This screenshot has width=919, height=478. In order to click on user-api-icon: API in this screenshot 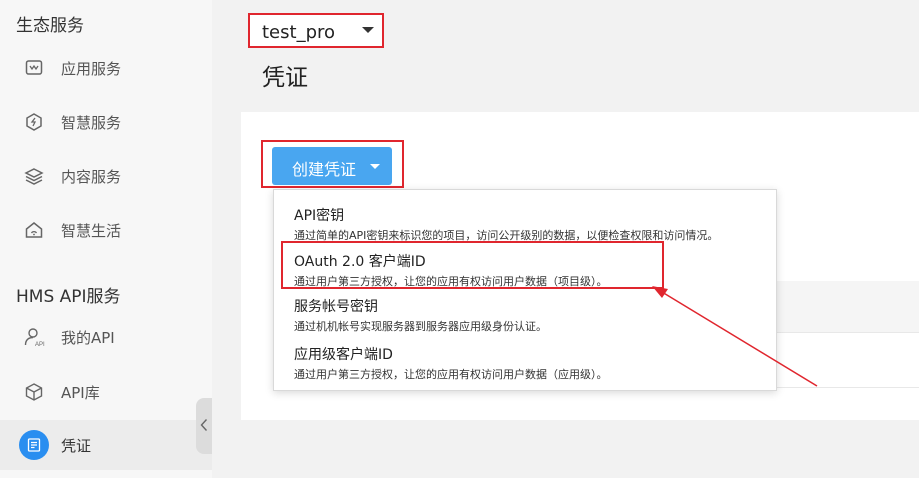, I will do `click(34, 337)`.